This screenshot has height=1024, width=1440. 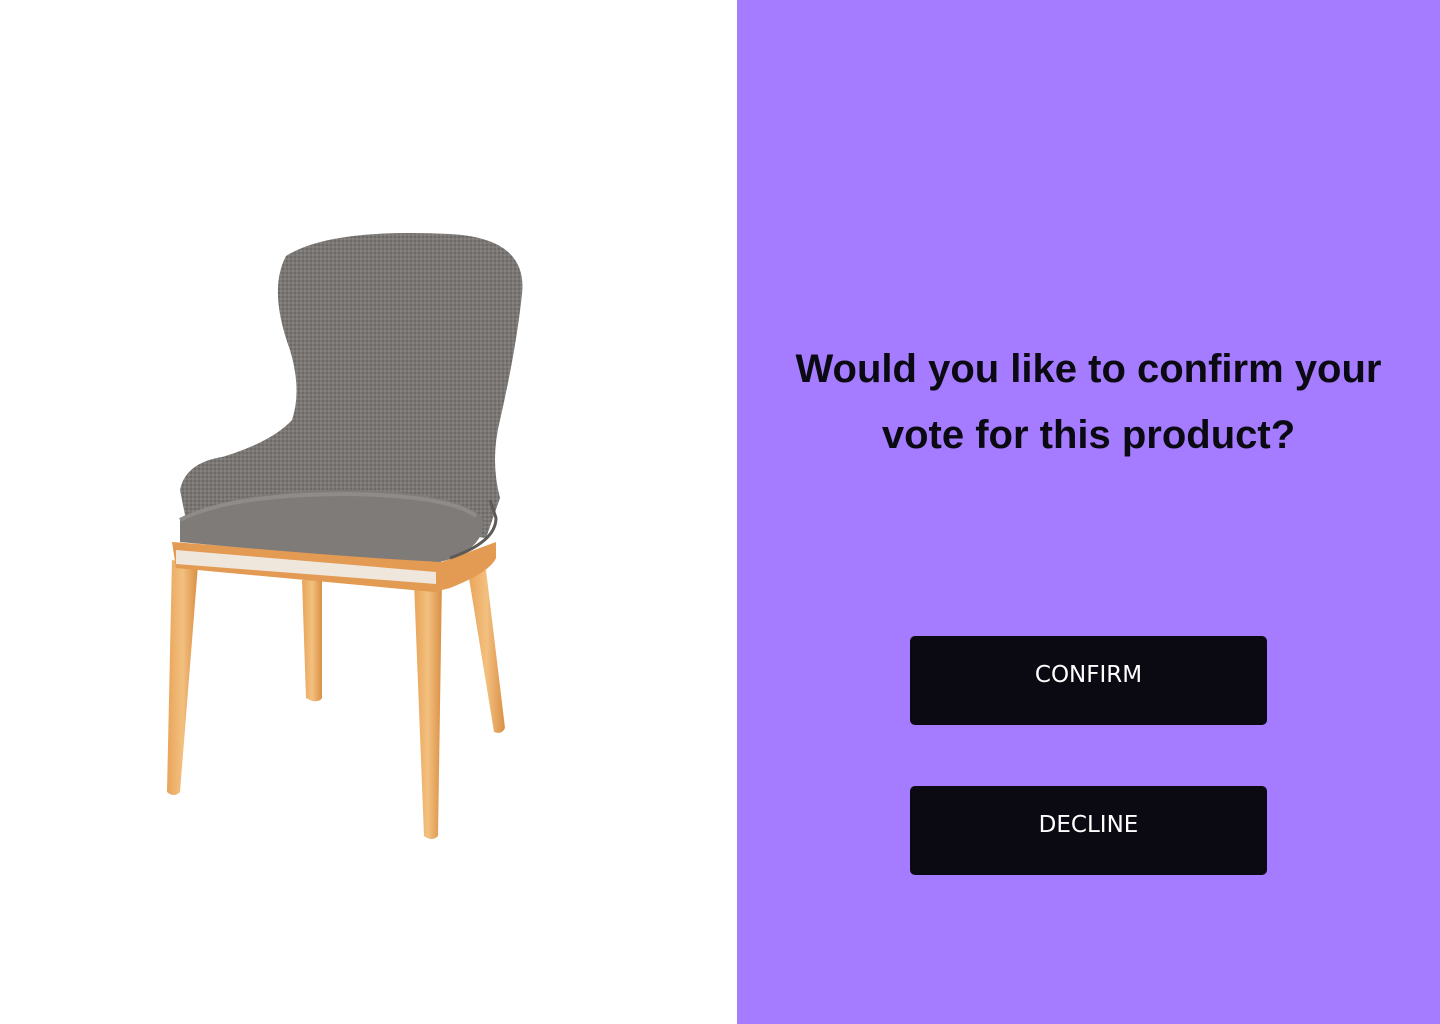 What do you see at coordinates (1088, 369) in the screenshot?
I see `question-line-1: Would you like to confirm your` at bounding box center [1088, 369].